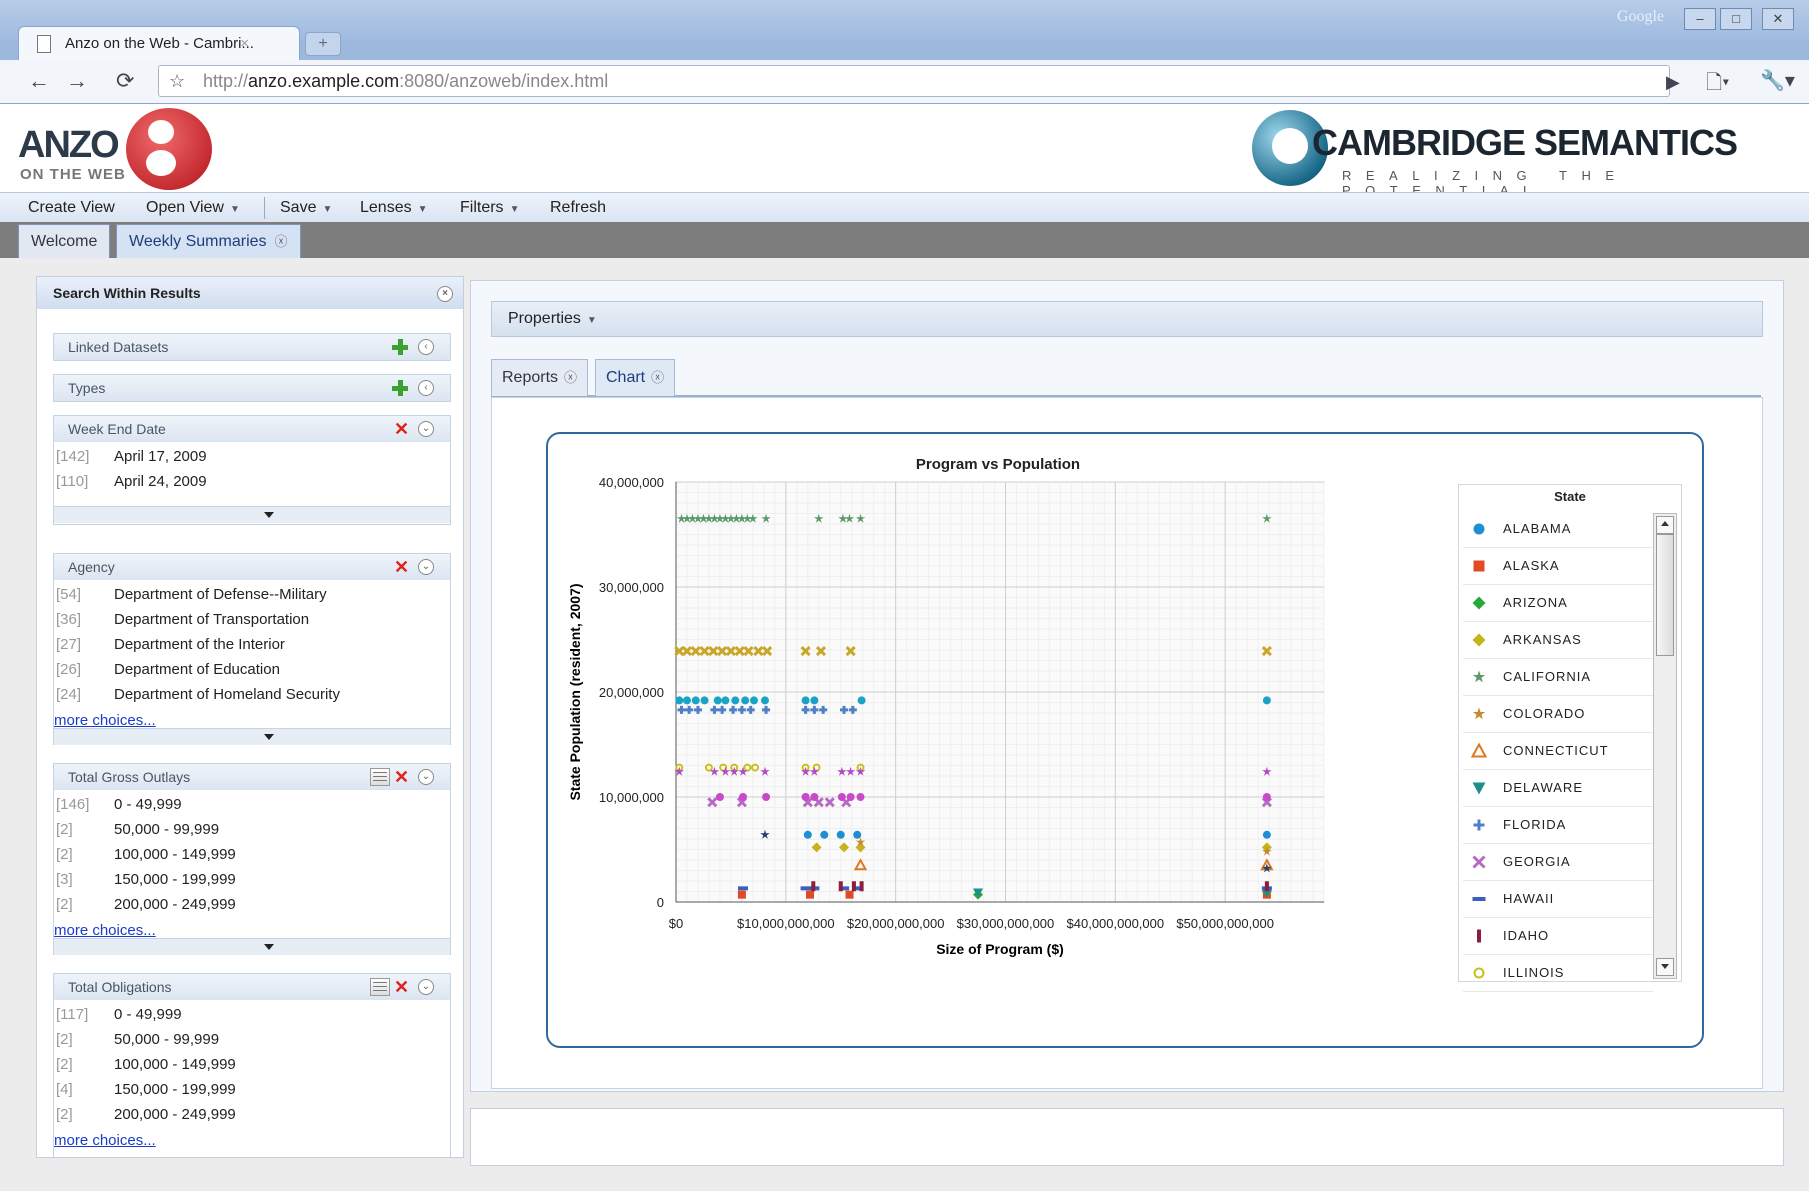 Image resolution: width=1809 pixels, height=1191 pixels. I want to click on facet-header: Total Gross Outlays ✕ ⌄, so click(252, 777).